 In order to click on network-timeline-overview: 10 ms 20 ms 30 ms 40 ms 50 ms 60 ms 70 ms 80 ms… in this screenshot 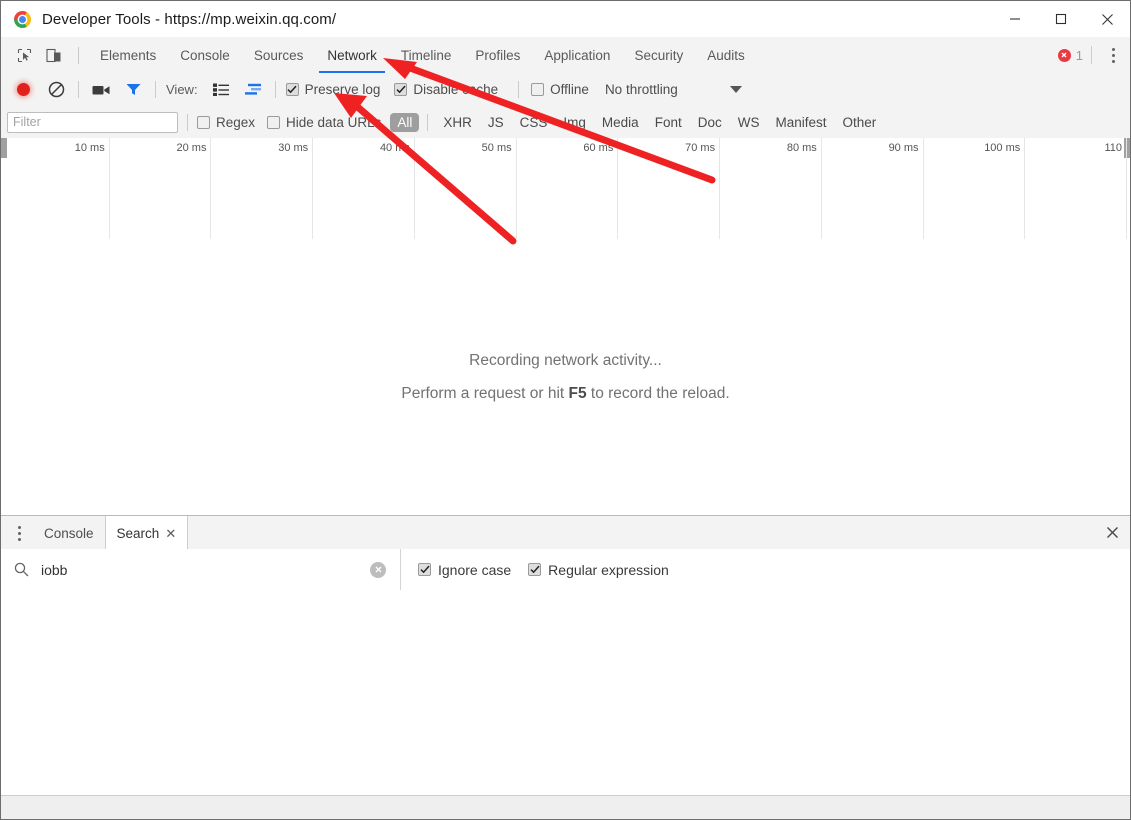, I will do `click(565, 189)`.